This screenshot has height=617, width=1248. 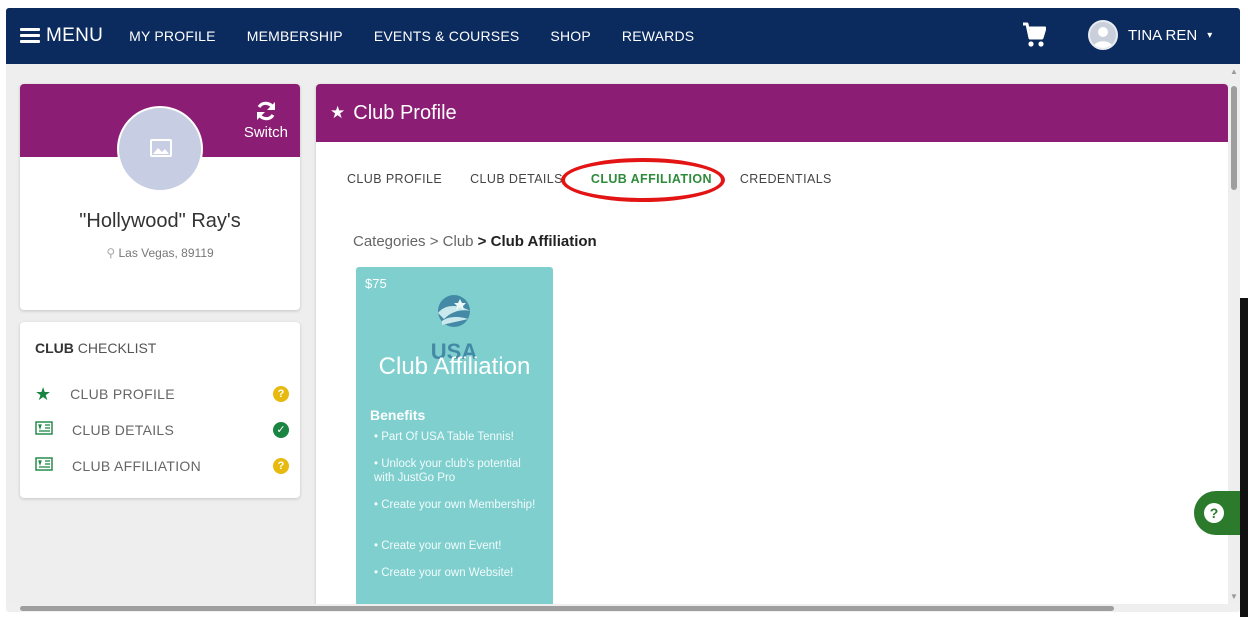 What do you see at coordinates (438, 546) in the screenshot?
I see `benefit-item: • Create your own Event!` at bounding box center [438, 546].